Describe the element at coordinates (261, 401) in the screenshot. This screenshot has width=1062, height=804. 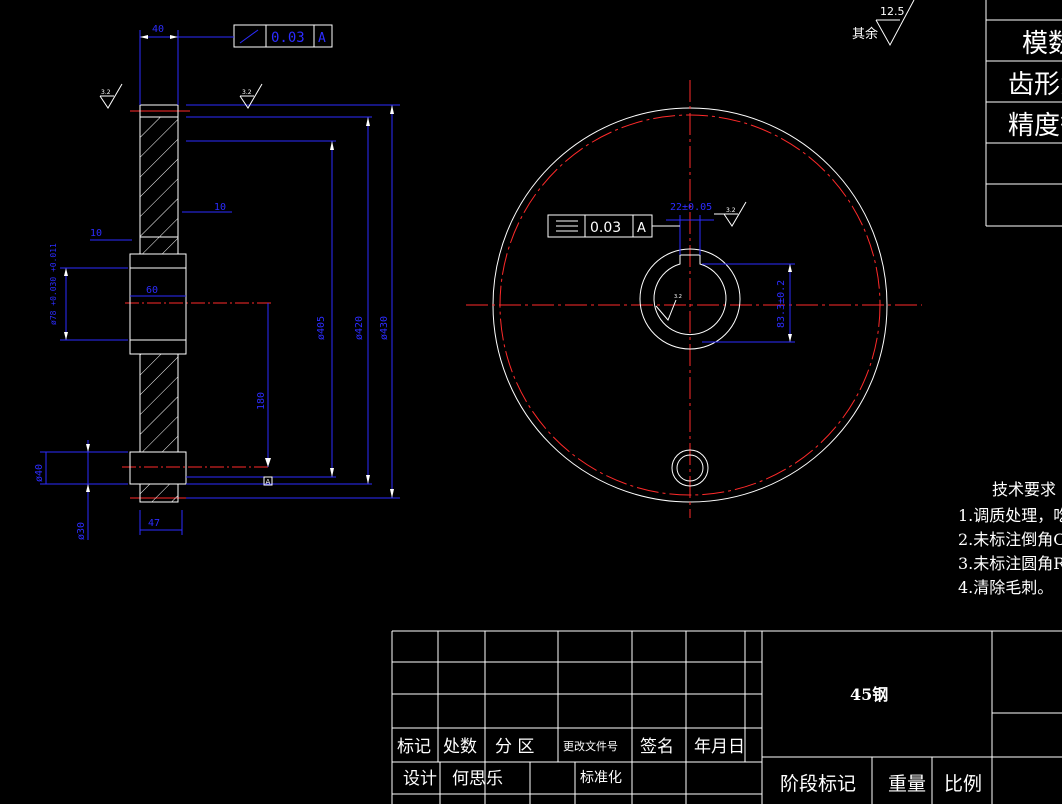
I see `dim-offset-180: 180` at that location.